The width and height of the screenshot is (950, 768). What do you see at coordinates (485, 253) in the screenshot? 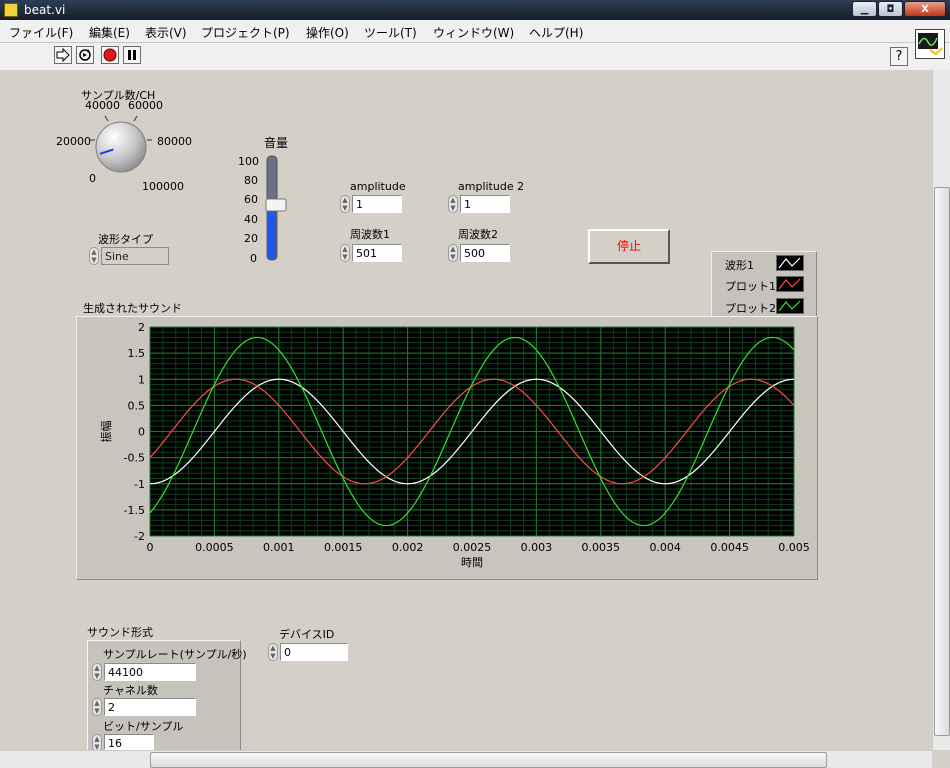
I see `freq2-value: 500` at bounding box center [485, 253].